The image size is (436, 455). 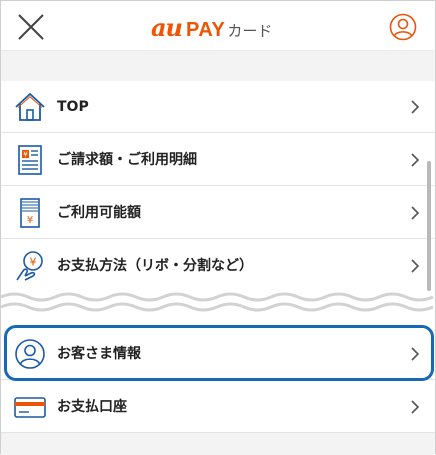 What do you see at coordinates (30, 407) in the screenshot?
I see `bank-card-icon` at bounding box center [30, 407].